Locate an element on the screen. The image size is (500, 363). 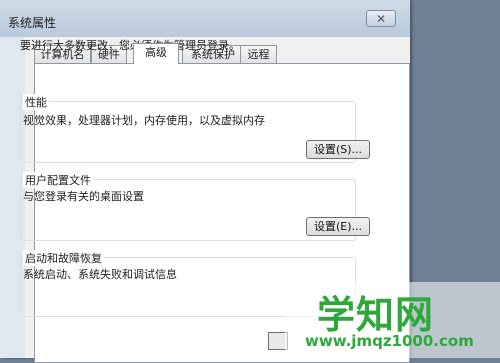
performance-description: 视觉效果，处理器计划，内存使用，以及虚拟内存 is located at coordinates (144, 120).